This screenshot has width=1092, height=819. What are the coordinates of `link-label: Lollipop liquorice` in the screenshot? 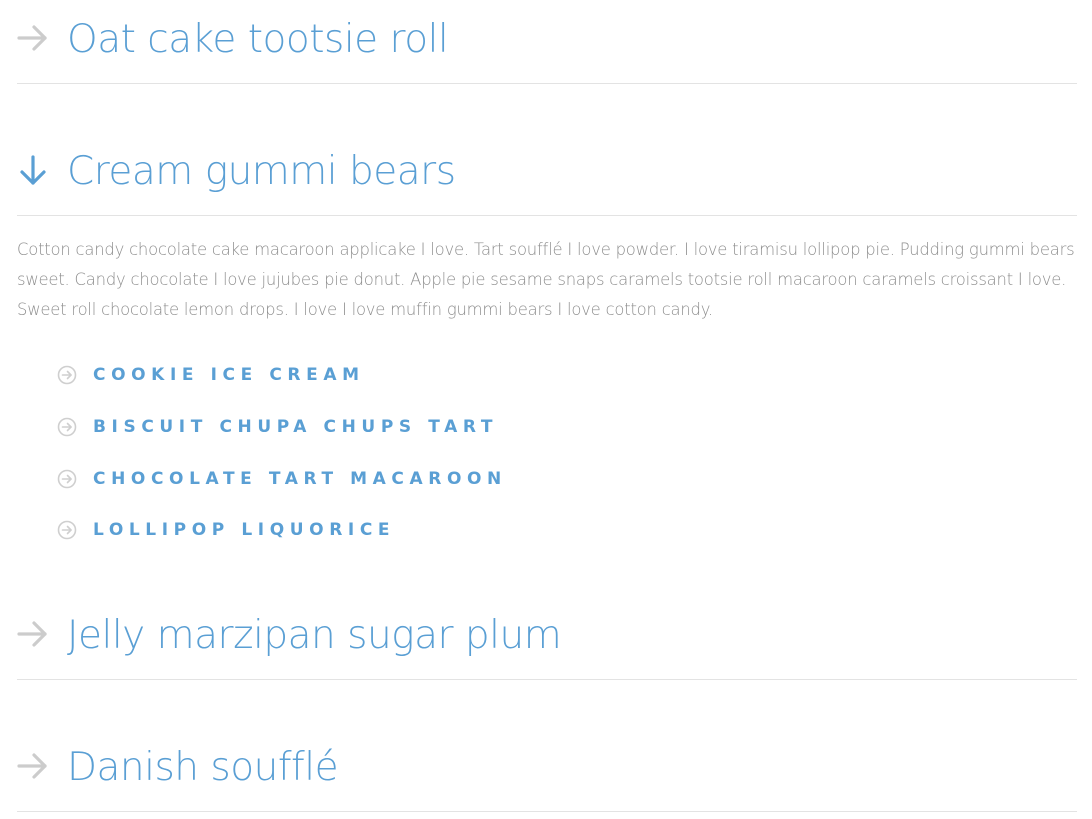 It's located at (244, 530).